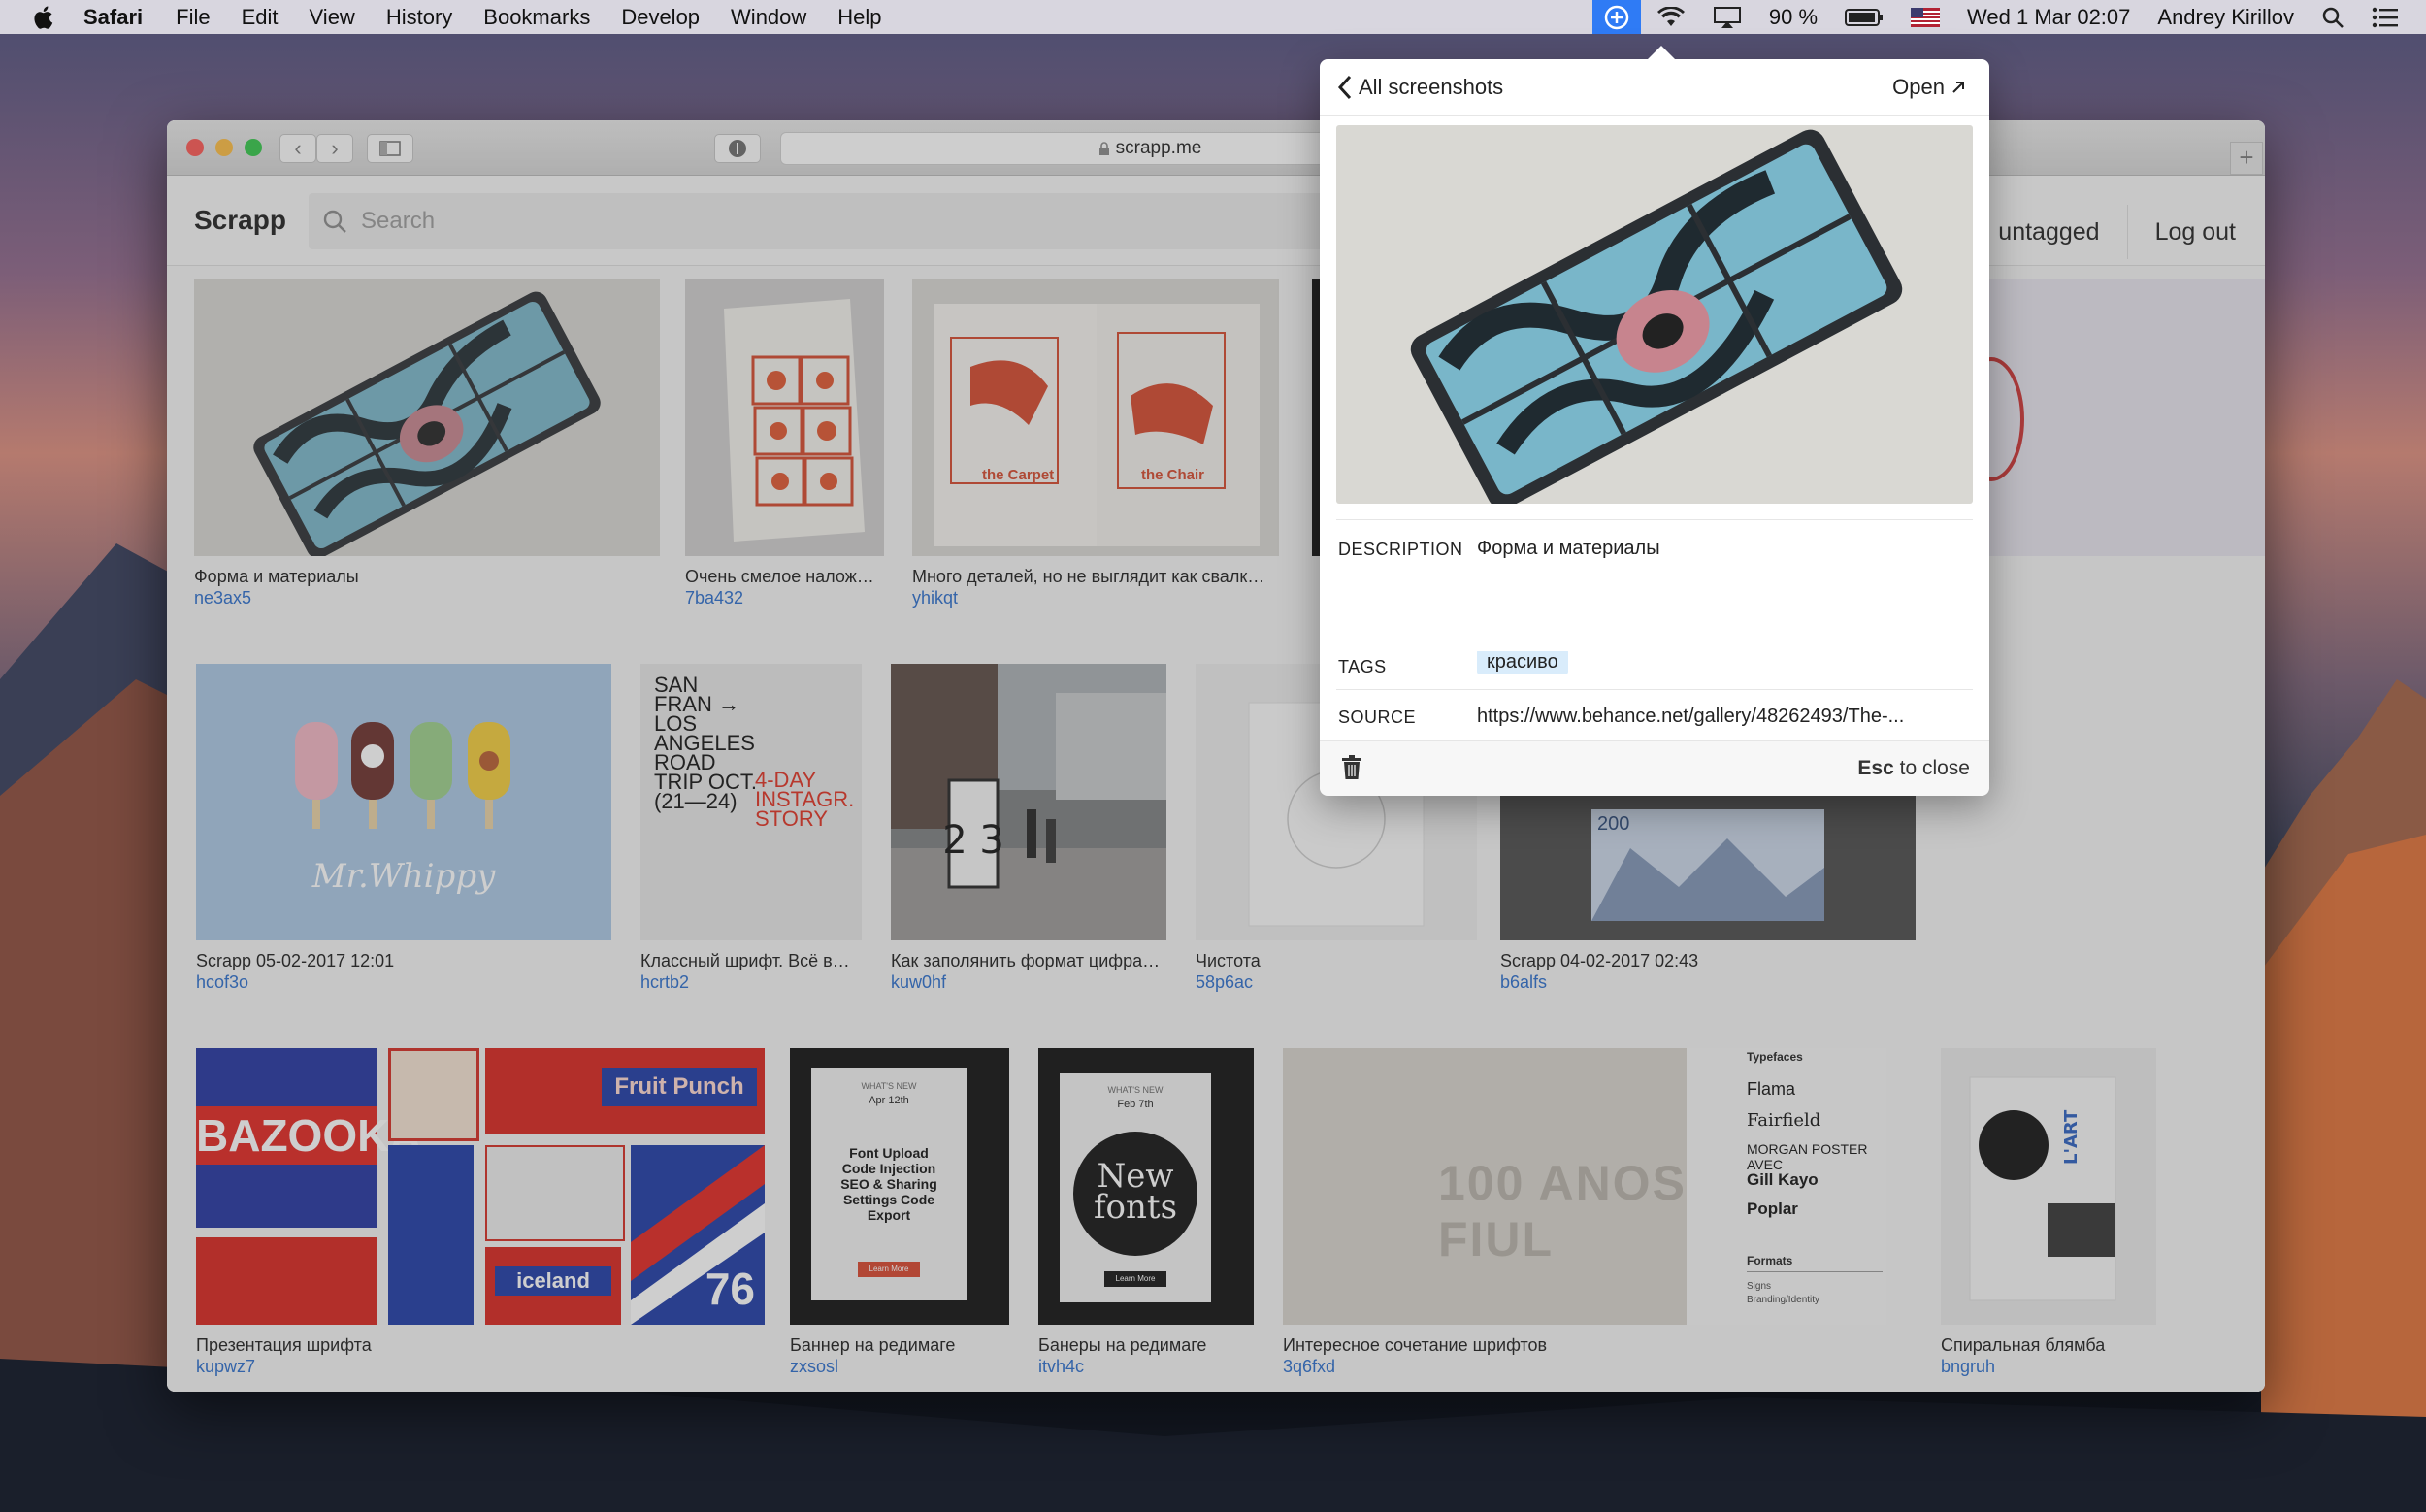  What do you see at coordinates (833, 221) in the screenshot?
I see `search-input: Search` at bounding box center [833, 221].